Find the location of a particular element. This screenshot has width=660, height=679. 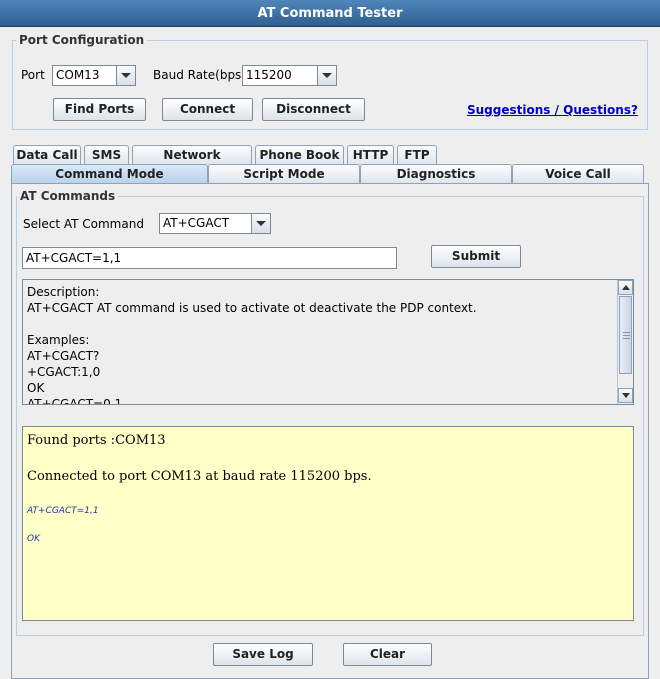

window-title: AT Command Tester is located at coordinates (330, 13).